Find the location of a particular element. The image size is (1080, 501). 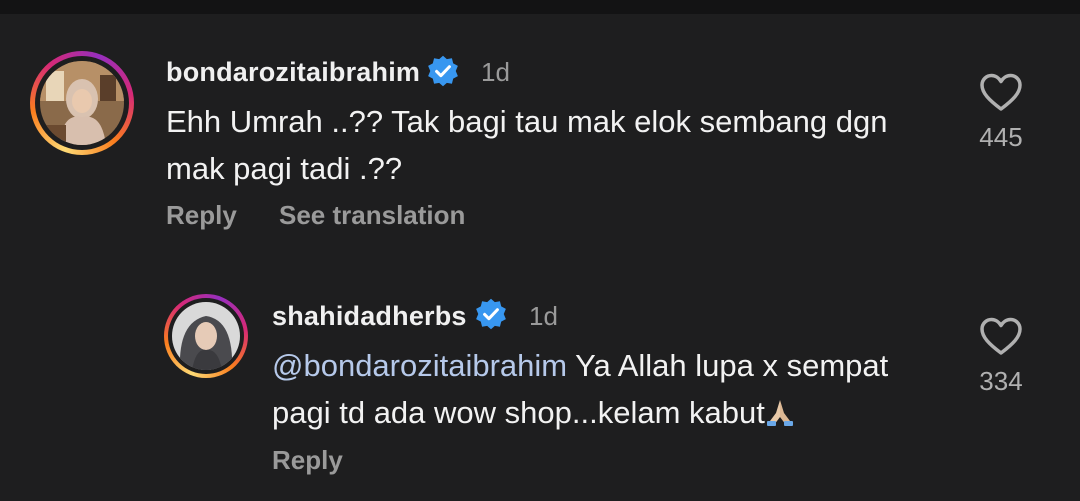

comment-text-segment: pagi td ada wow shop...kelam kabut is located at coordinates (518, 412).